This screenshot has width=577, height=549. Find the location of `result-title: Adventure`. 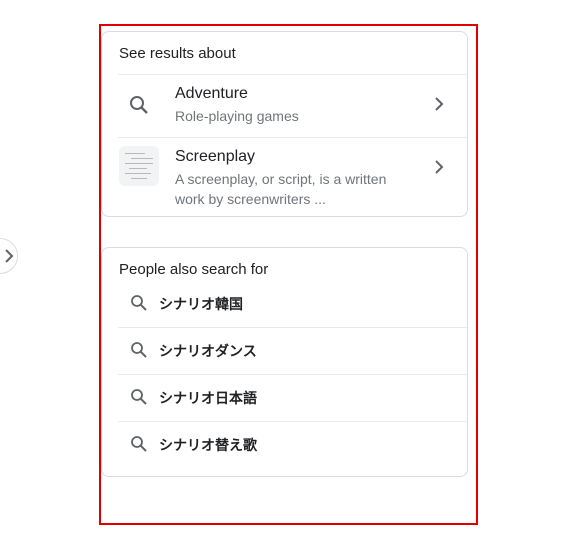

result-title: Adventure is located at coordinates (211, 93).